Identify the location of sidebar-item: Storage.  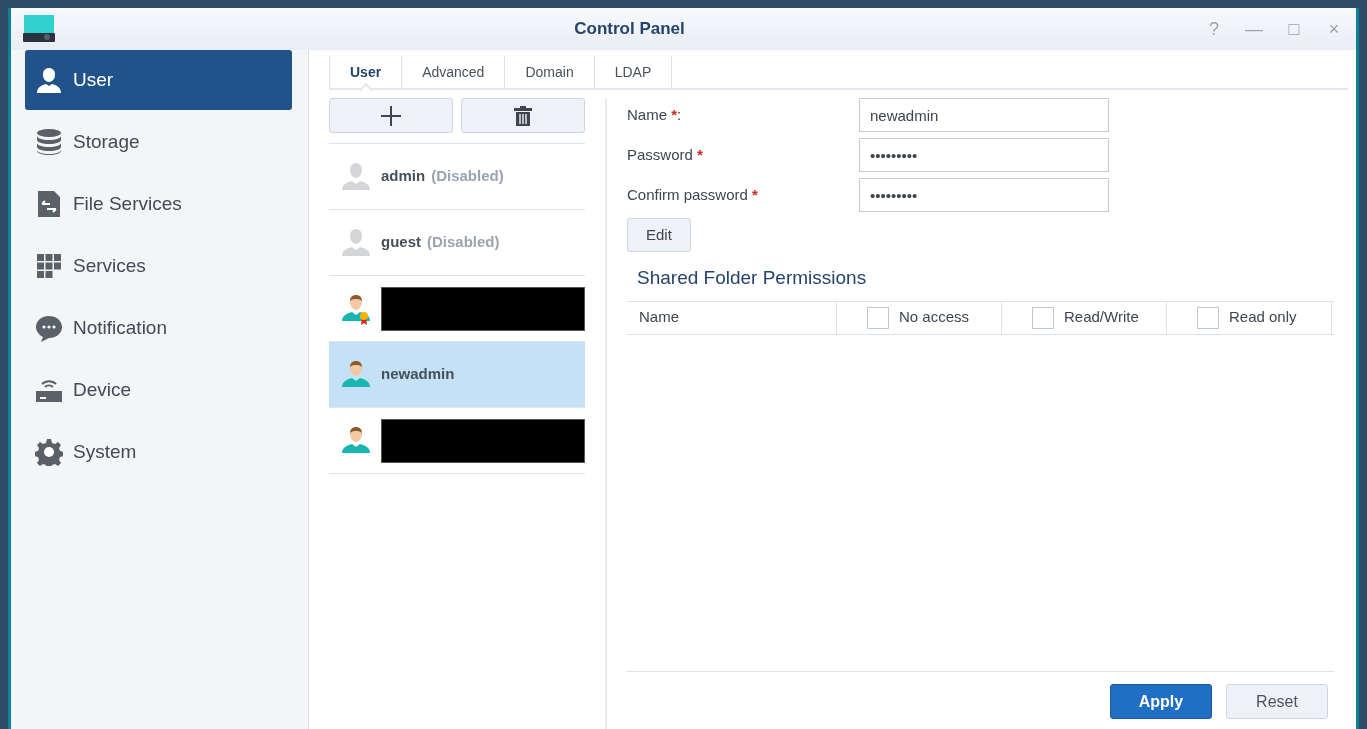
(158, 142).